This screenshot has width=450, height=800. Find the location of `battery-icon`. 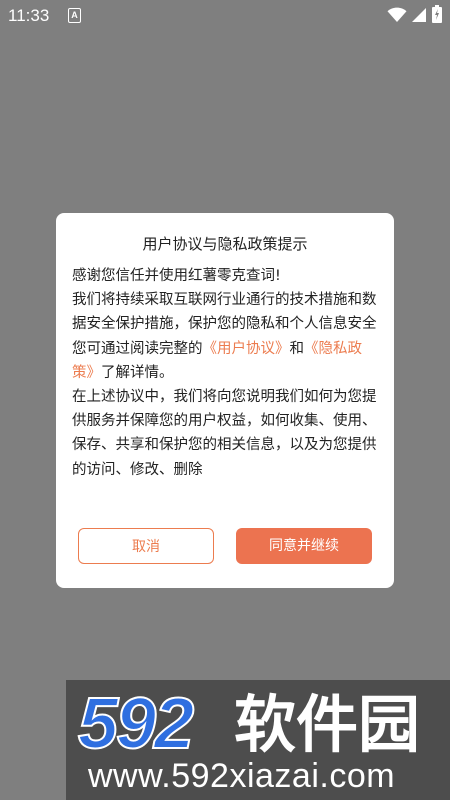

battery-icon is located at coordinates (437, 14).